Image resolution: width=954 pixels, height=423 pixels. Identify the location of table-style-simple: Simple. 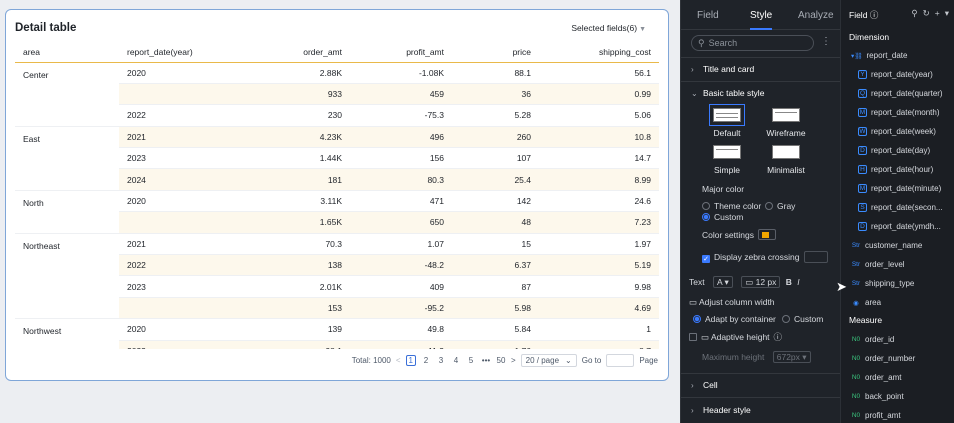
(727, 160).